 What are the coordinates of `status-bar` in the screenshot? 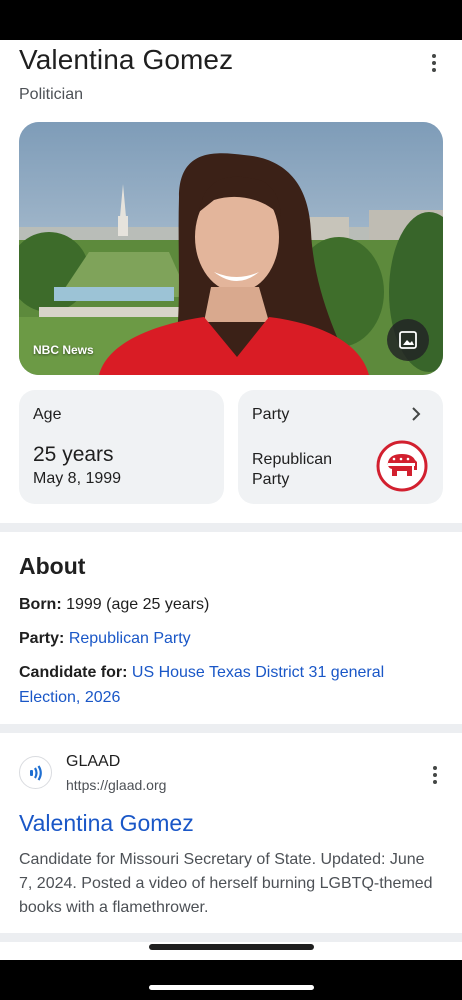 It's located at (231, 20).